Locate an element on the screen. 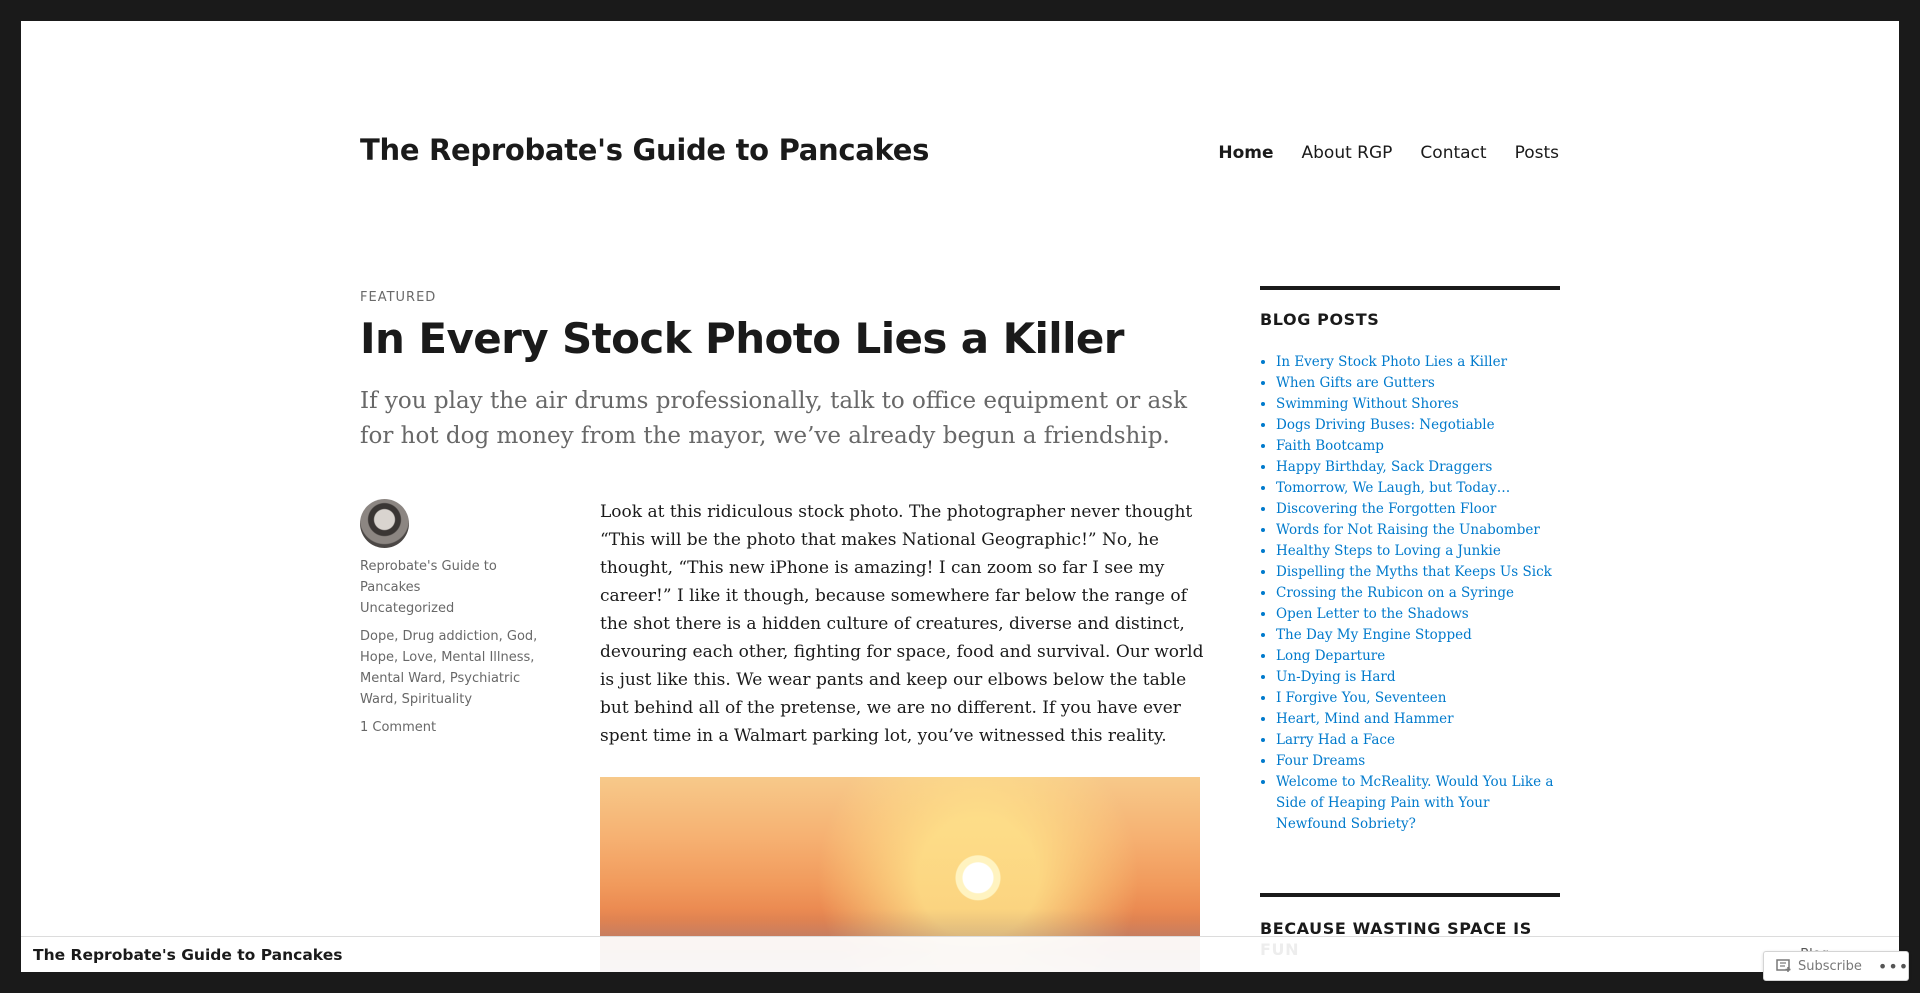 The height and width of the screenshot is (993, 1920). sidebar-post-item: Discovering the Forgotten Floor is located at coordinates (1418, 509).